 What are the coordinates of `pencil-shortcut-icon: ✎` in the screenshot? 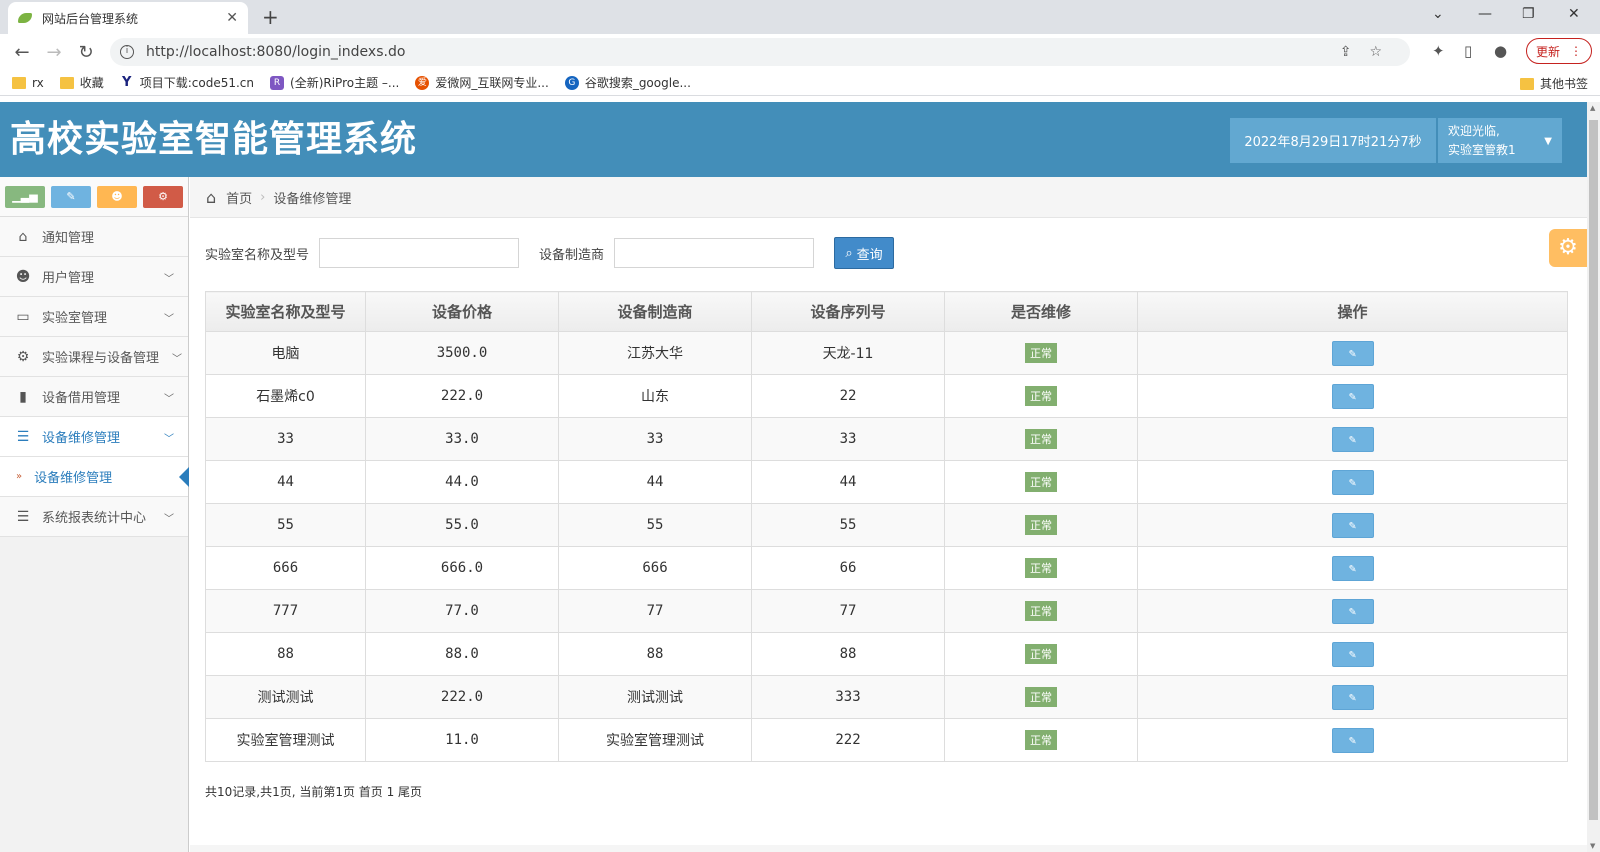 It's located at (71, 196).